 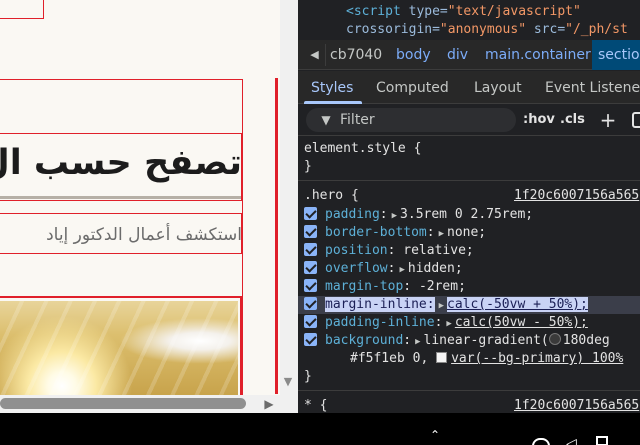 What do you see at coordinates (357, 120) in the screenshot?
I see `filter-placeholder: Filter` at bounding box center [357, 120].